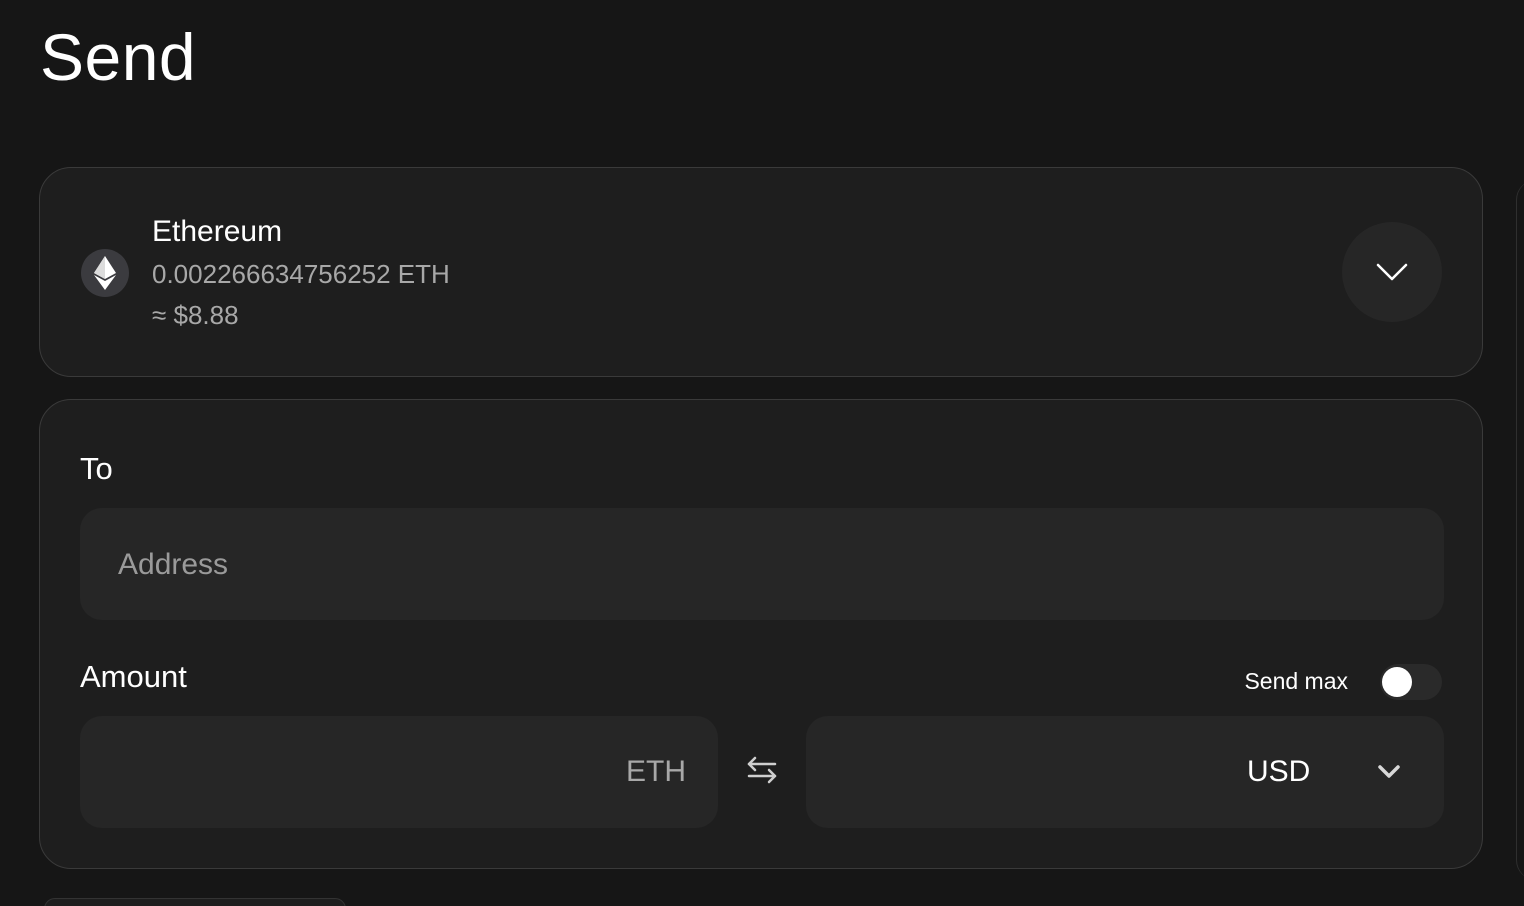  Describe the element at coordinates (1125, 772) in the screenshot. I see `fiat-currency-select: USD` at that location.